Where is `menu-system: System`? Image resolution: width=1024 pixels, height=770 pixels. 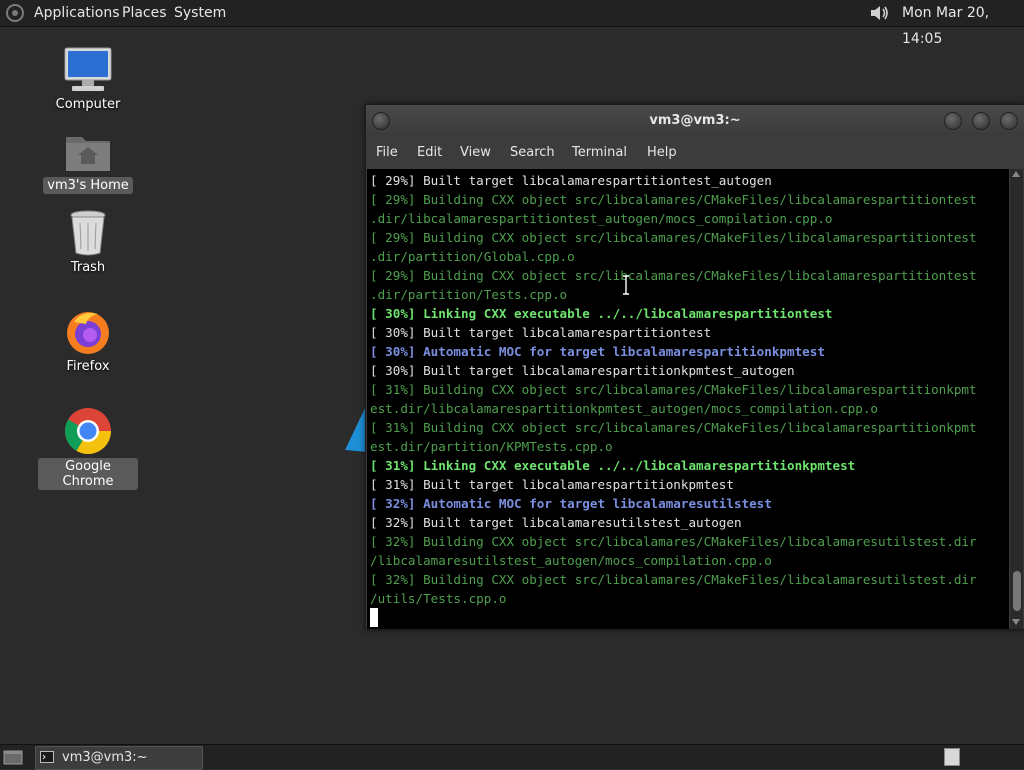
menu-system: System is located at coordinates (200, 13).